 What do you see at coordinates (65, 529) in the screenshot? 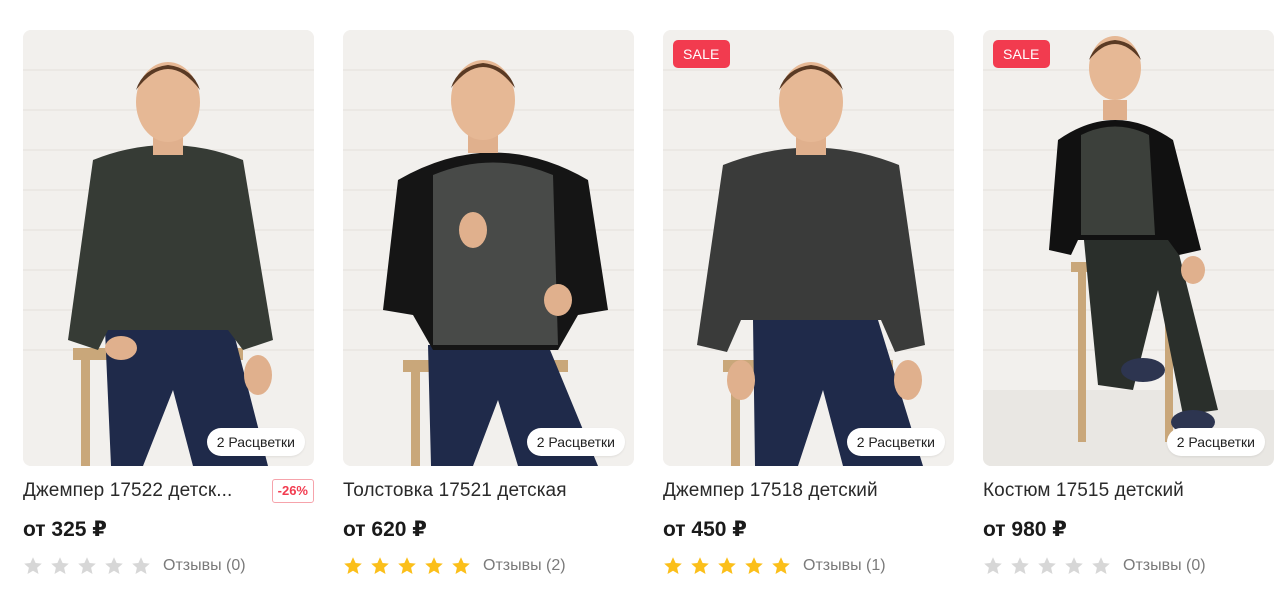
I see `product-price: от 325 ₽` at bounding box center [65, 529].